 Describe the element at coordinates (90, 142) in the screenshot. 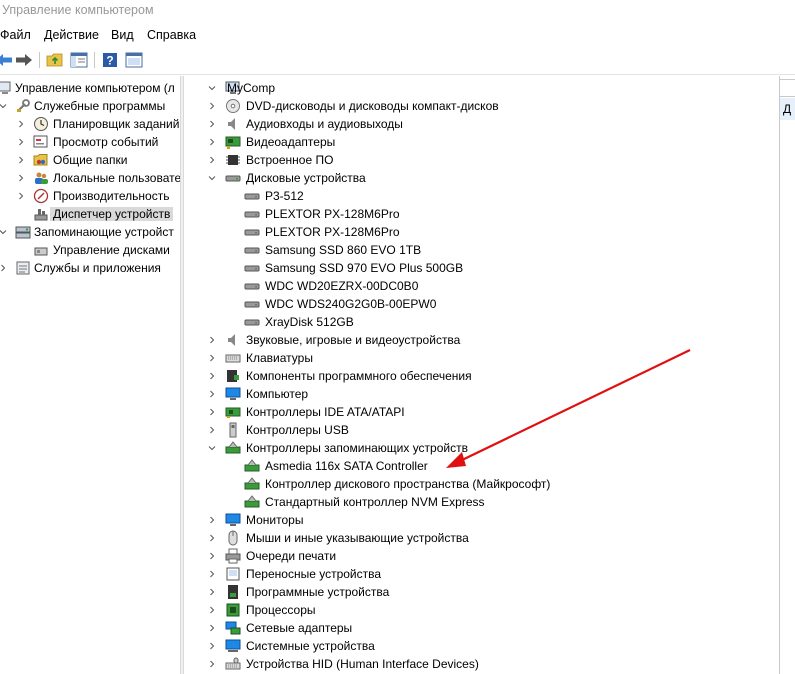

I see `tree-item-event-viewer: Просмотр событий` at that location.